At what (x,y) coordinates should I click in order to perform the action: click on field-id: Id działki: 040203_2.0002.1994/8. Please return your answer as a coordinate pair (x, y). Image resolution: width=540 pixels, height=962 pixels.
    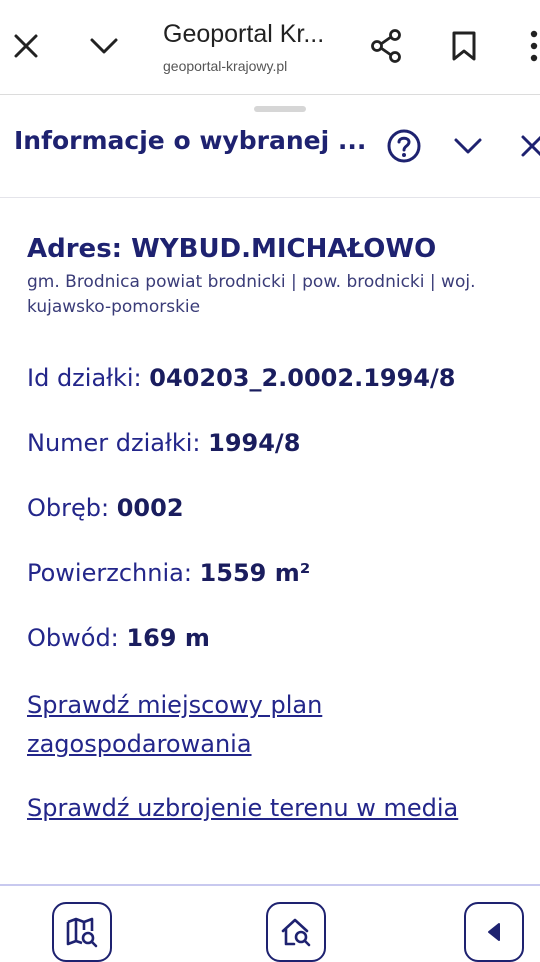
    Looking at the image, I should click on (241, 378).